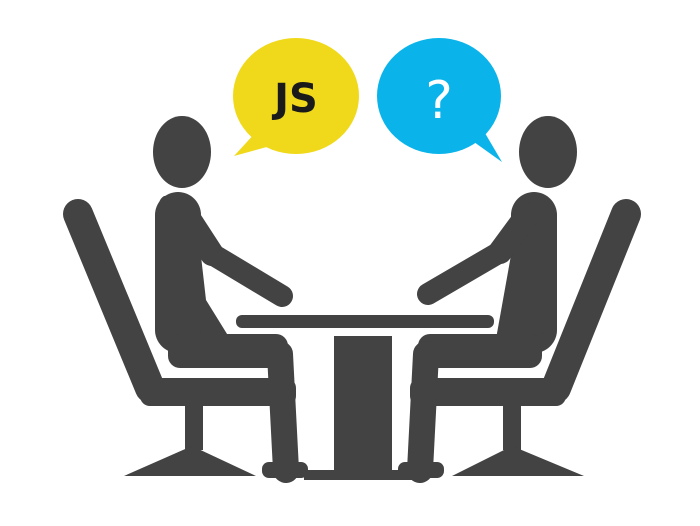  I want to click on speech-bubble-question: ?, so click(439, 100).